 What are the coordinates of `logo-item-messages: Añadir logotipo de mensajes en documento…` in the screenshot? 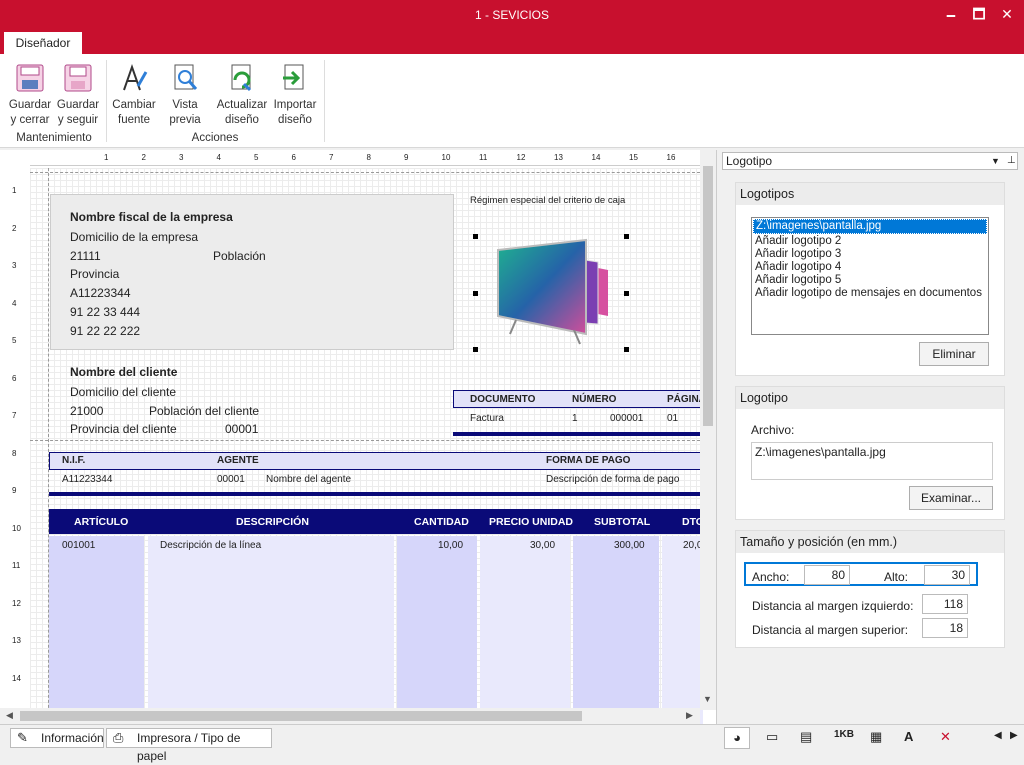 It's located at (870, 293).